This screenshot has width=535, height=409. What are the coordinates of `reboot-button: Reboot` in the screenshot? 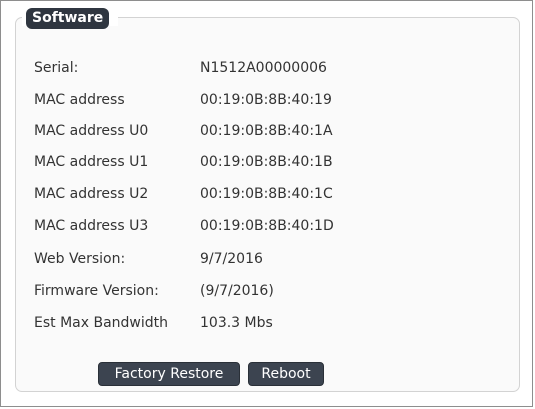 It's located at (286, 374).